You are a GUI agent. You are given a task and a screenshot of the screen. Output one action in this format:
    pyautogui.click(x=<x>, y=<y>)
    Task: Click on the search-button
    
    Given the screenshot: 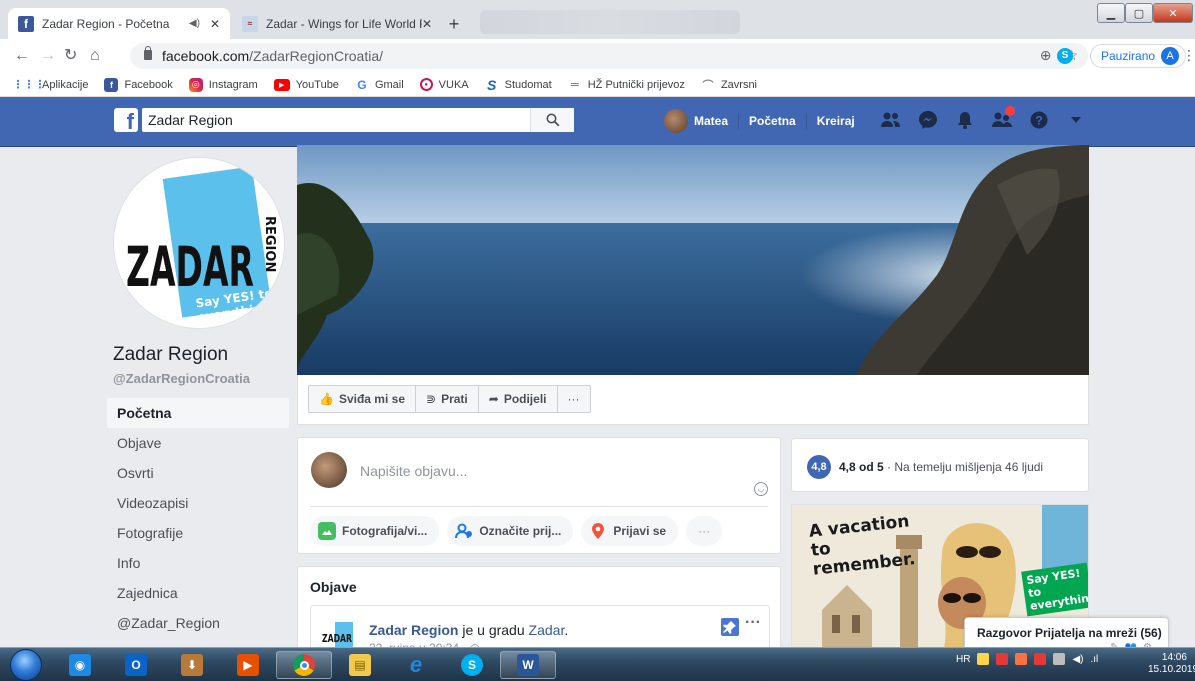 What is the action you would take?
    pyautogui.click(x=552, y=120)
    